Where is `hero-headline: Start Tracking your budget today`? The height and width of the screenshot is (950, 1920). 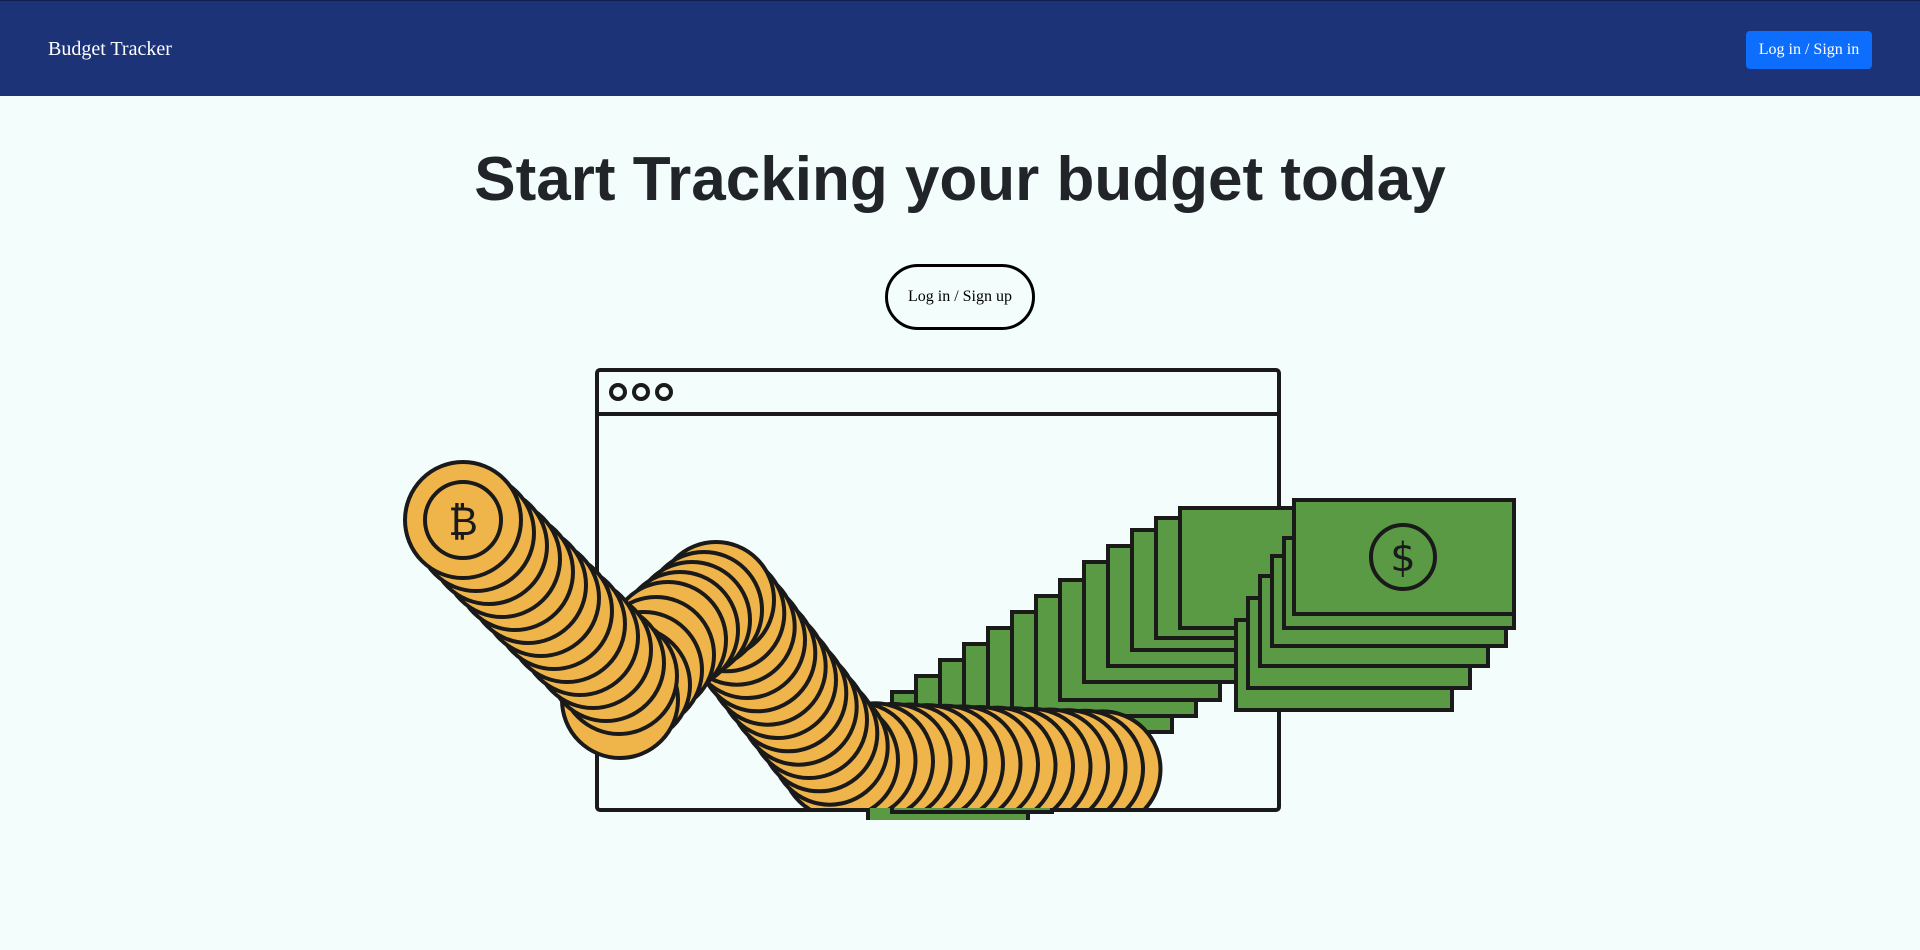 hero-headline: Start Tracking your budget today is located at coordinates (960, 179).